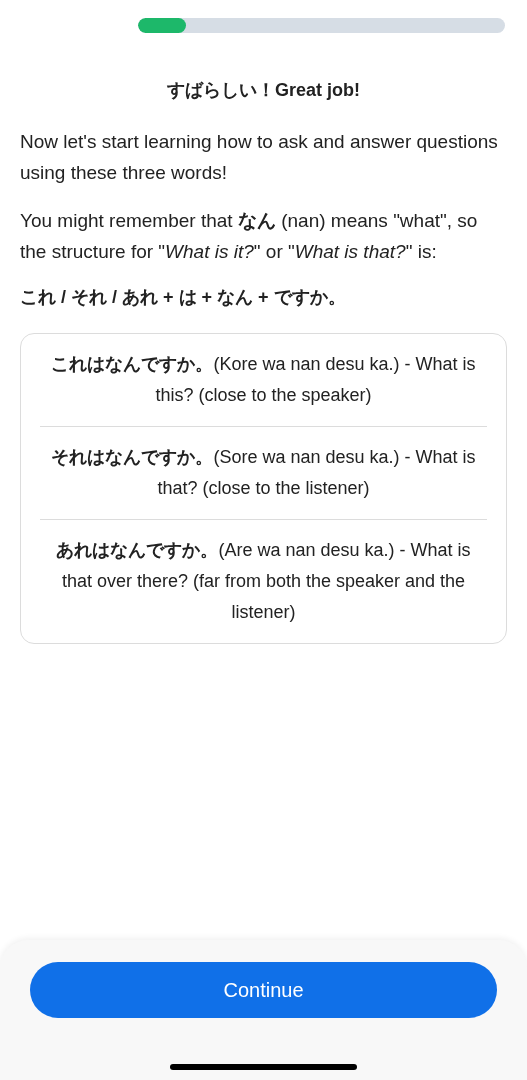  Describe the element at coordinates (183, 297) in the screenshot. I see `formula: これ / それ / あれ + は + なん + ですか。` at that location.